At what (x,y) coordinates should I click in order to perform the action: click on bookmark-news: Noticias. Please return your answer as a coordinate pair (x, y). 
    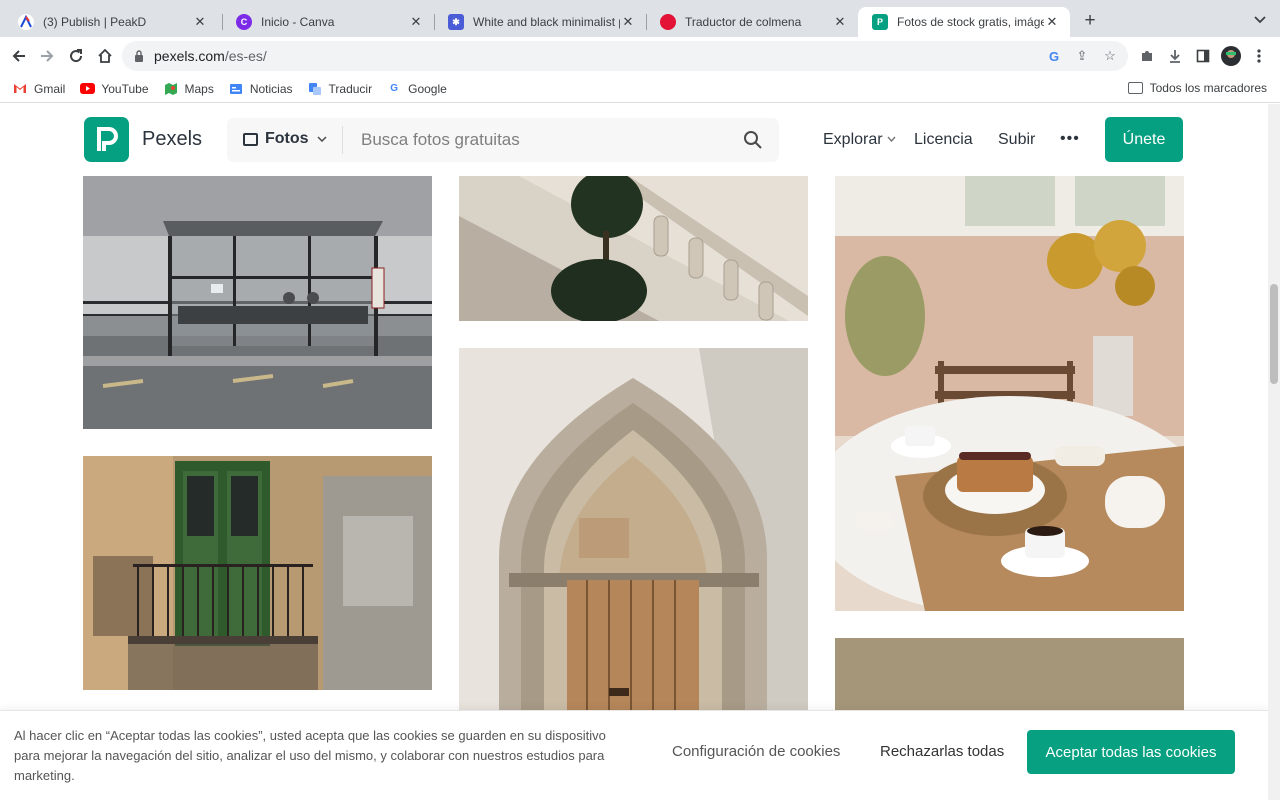
    Looking at the image, I should click on (260, 89).